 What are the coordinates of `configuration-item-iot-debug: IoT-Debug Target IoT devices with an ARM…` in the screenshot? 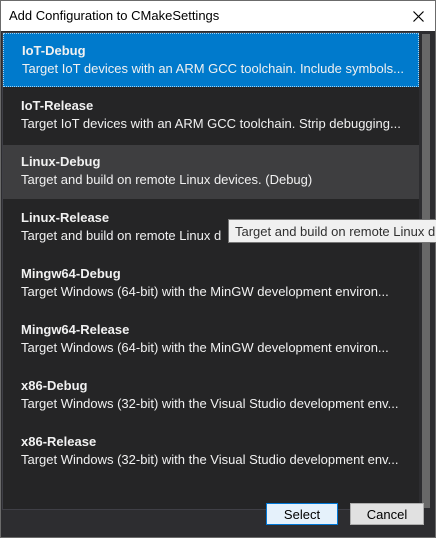 It's located at (211, 60).